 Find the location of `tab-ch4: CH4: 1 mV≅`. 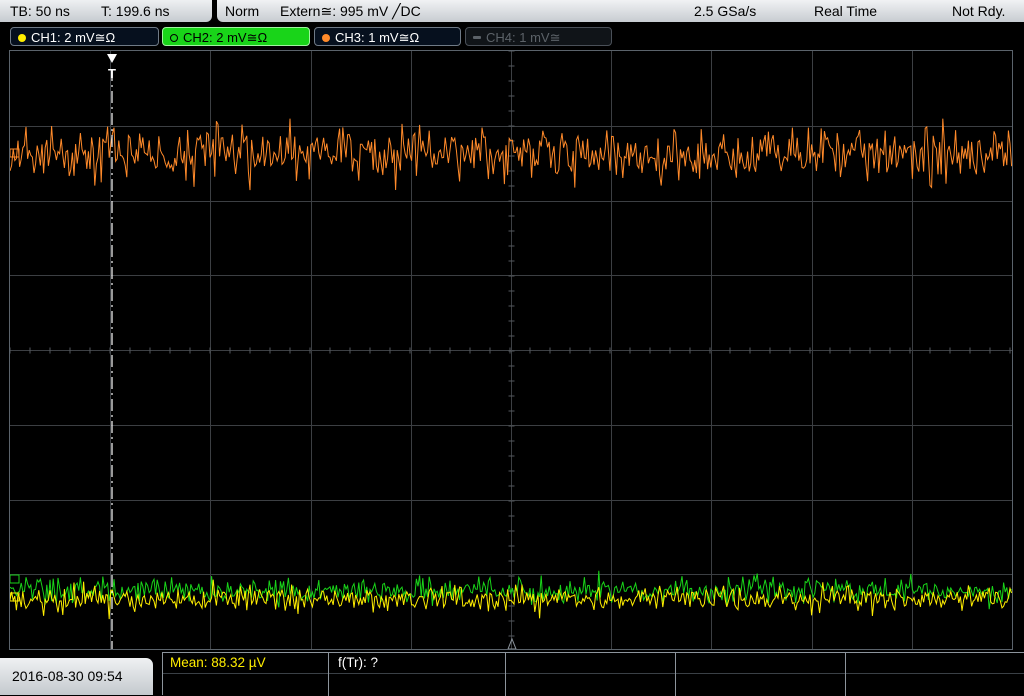

tab-ch4: CH4: 1 mV≅ is located at coordinates (538, 36).